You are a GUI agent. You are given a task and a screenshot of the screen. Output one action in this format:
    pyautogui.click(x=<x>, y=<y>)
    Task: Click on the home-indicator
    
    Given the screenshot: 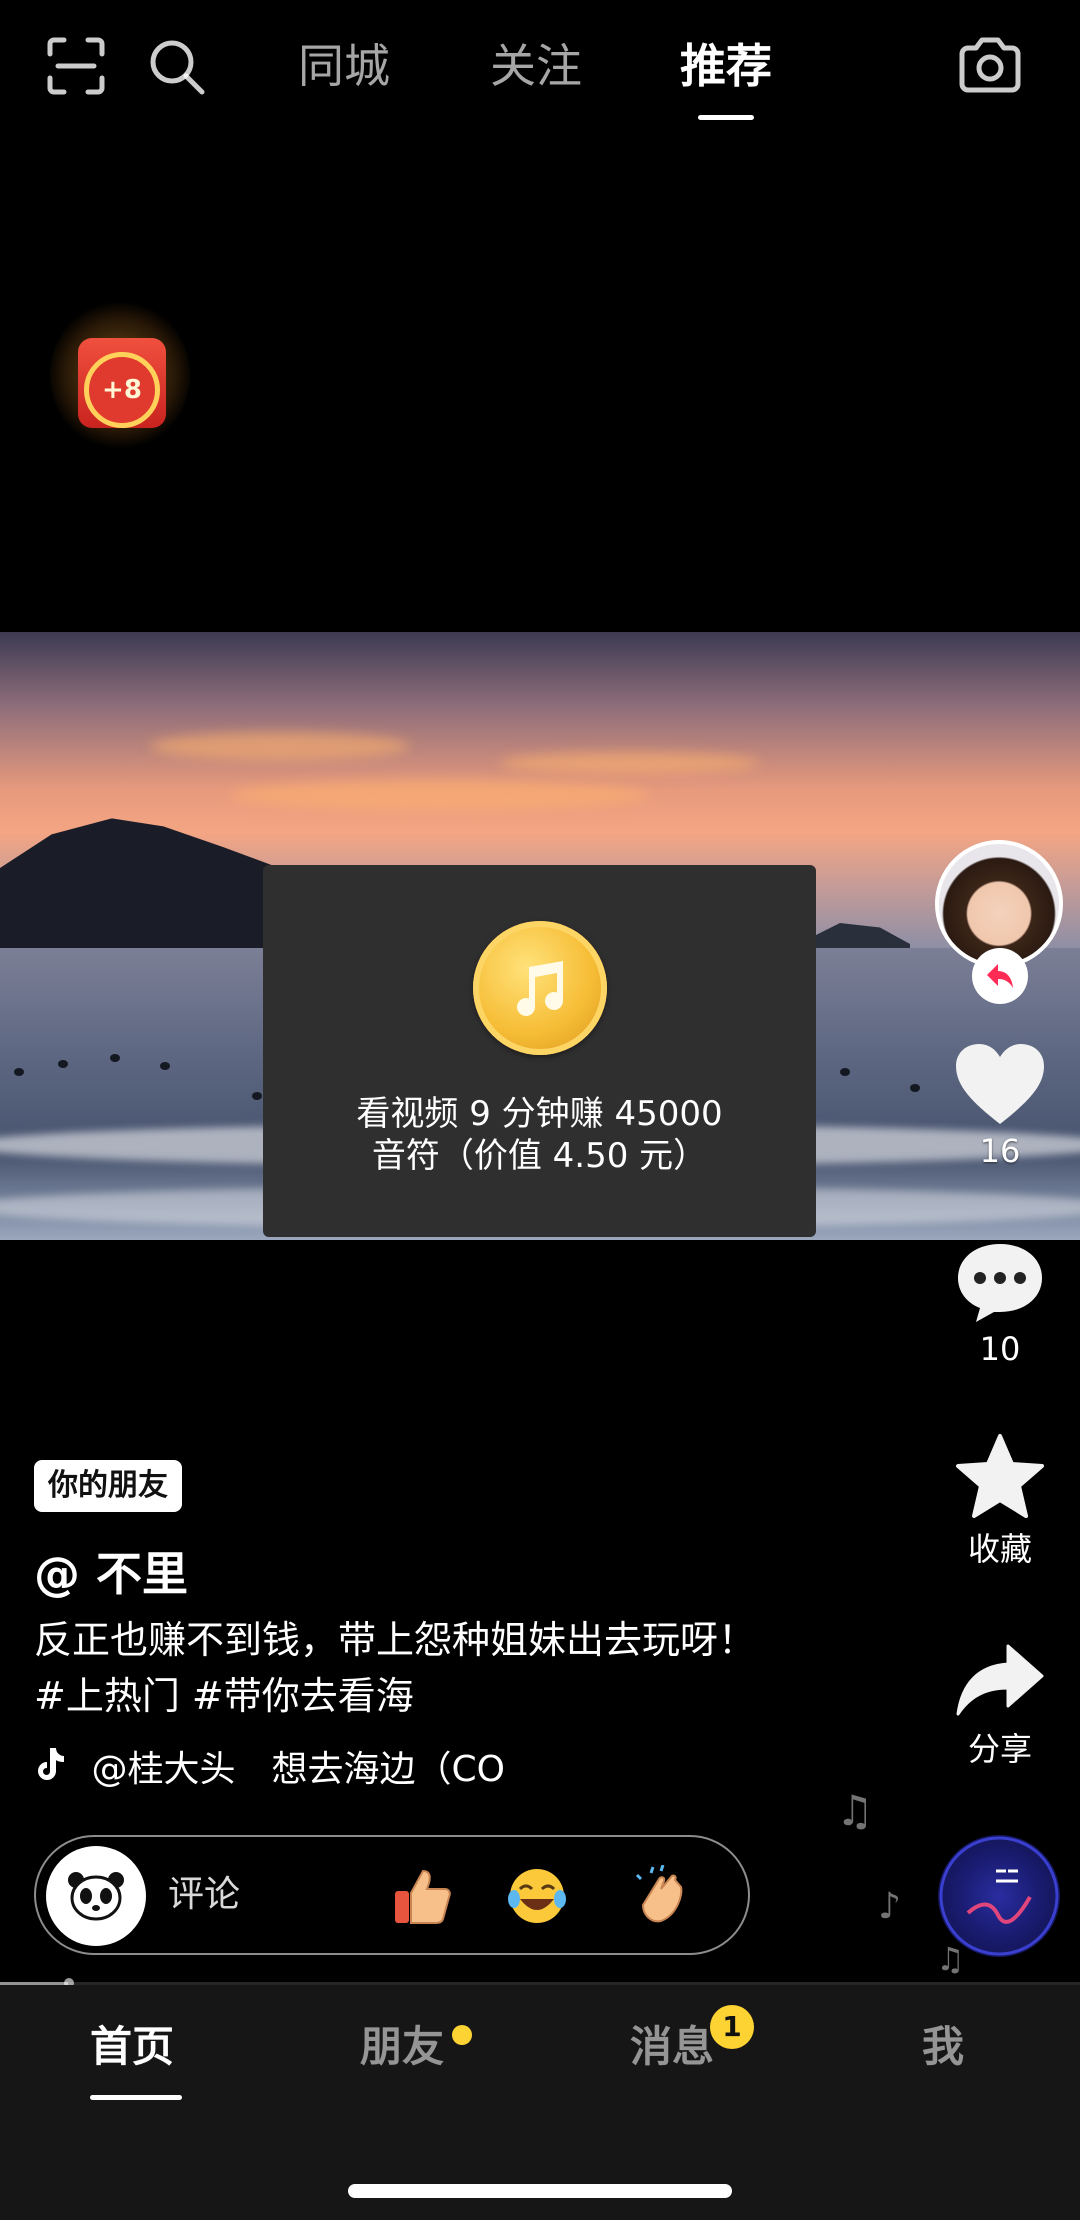 What is the action you would take?
    pyautogui.click(x=540, y=2191)
    